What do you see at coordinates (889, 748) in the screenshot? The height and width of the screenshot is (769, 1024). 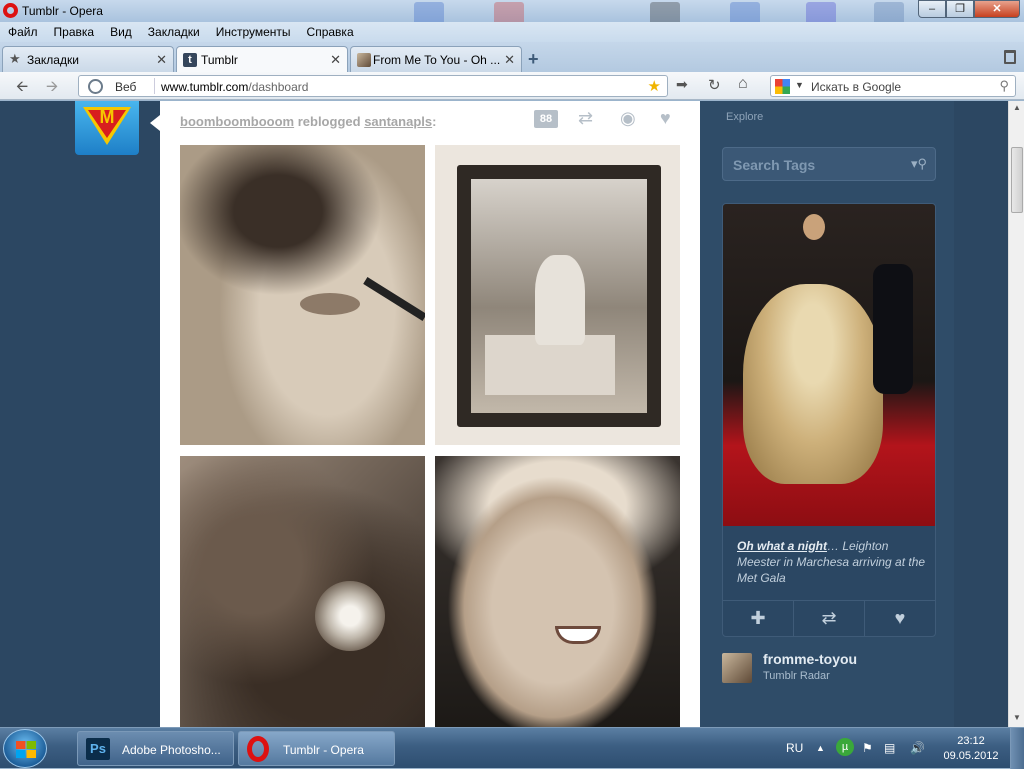 I see `network-icon: ▤` at bounding box center [889, 748].